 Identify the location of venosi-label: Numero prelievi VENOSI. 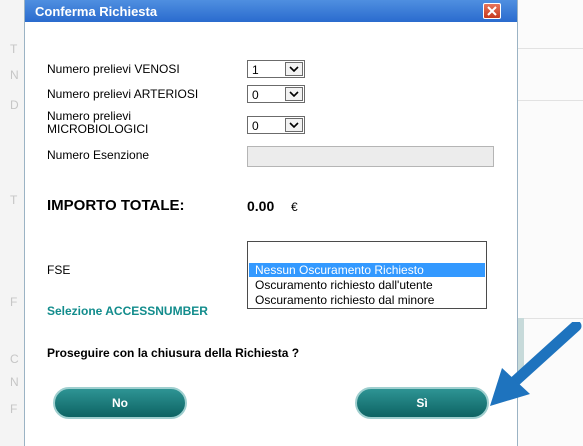
(113, 69).